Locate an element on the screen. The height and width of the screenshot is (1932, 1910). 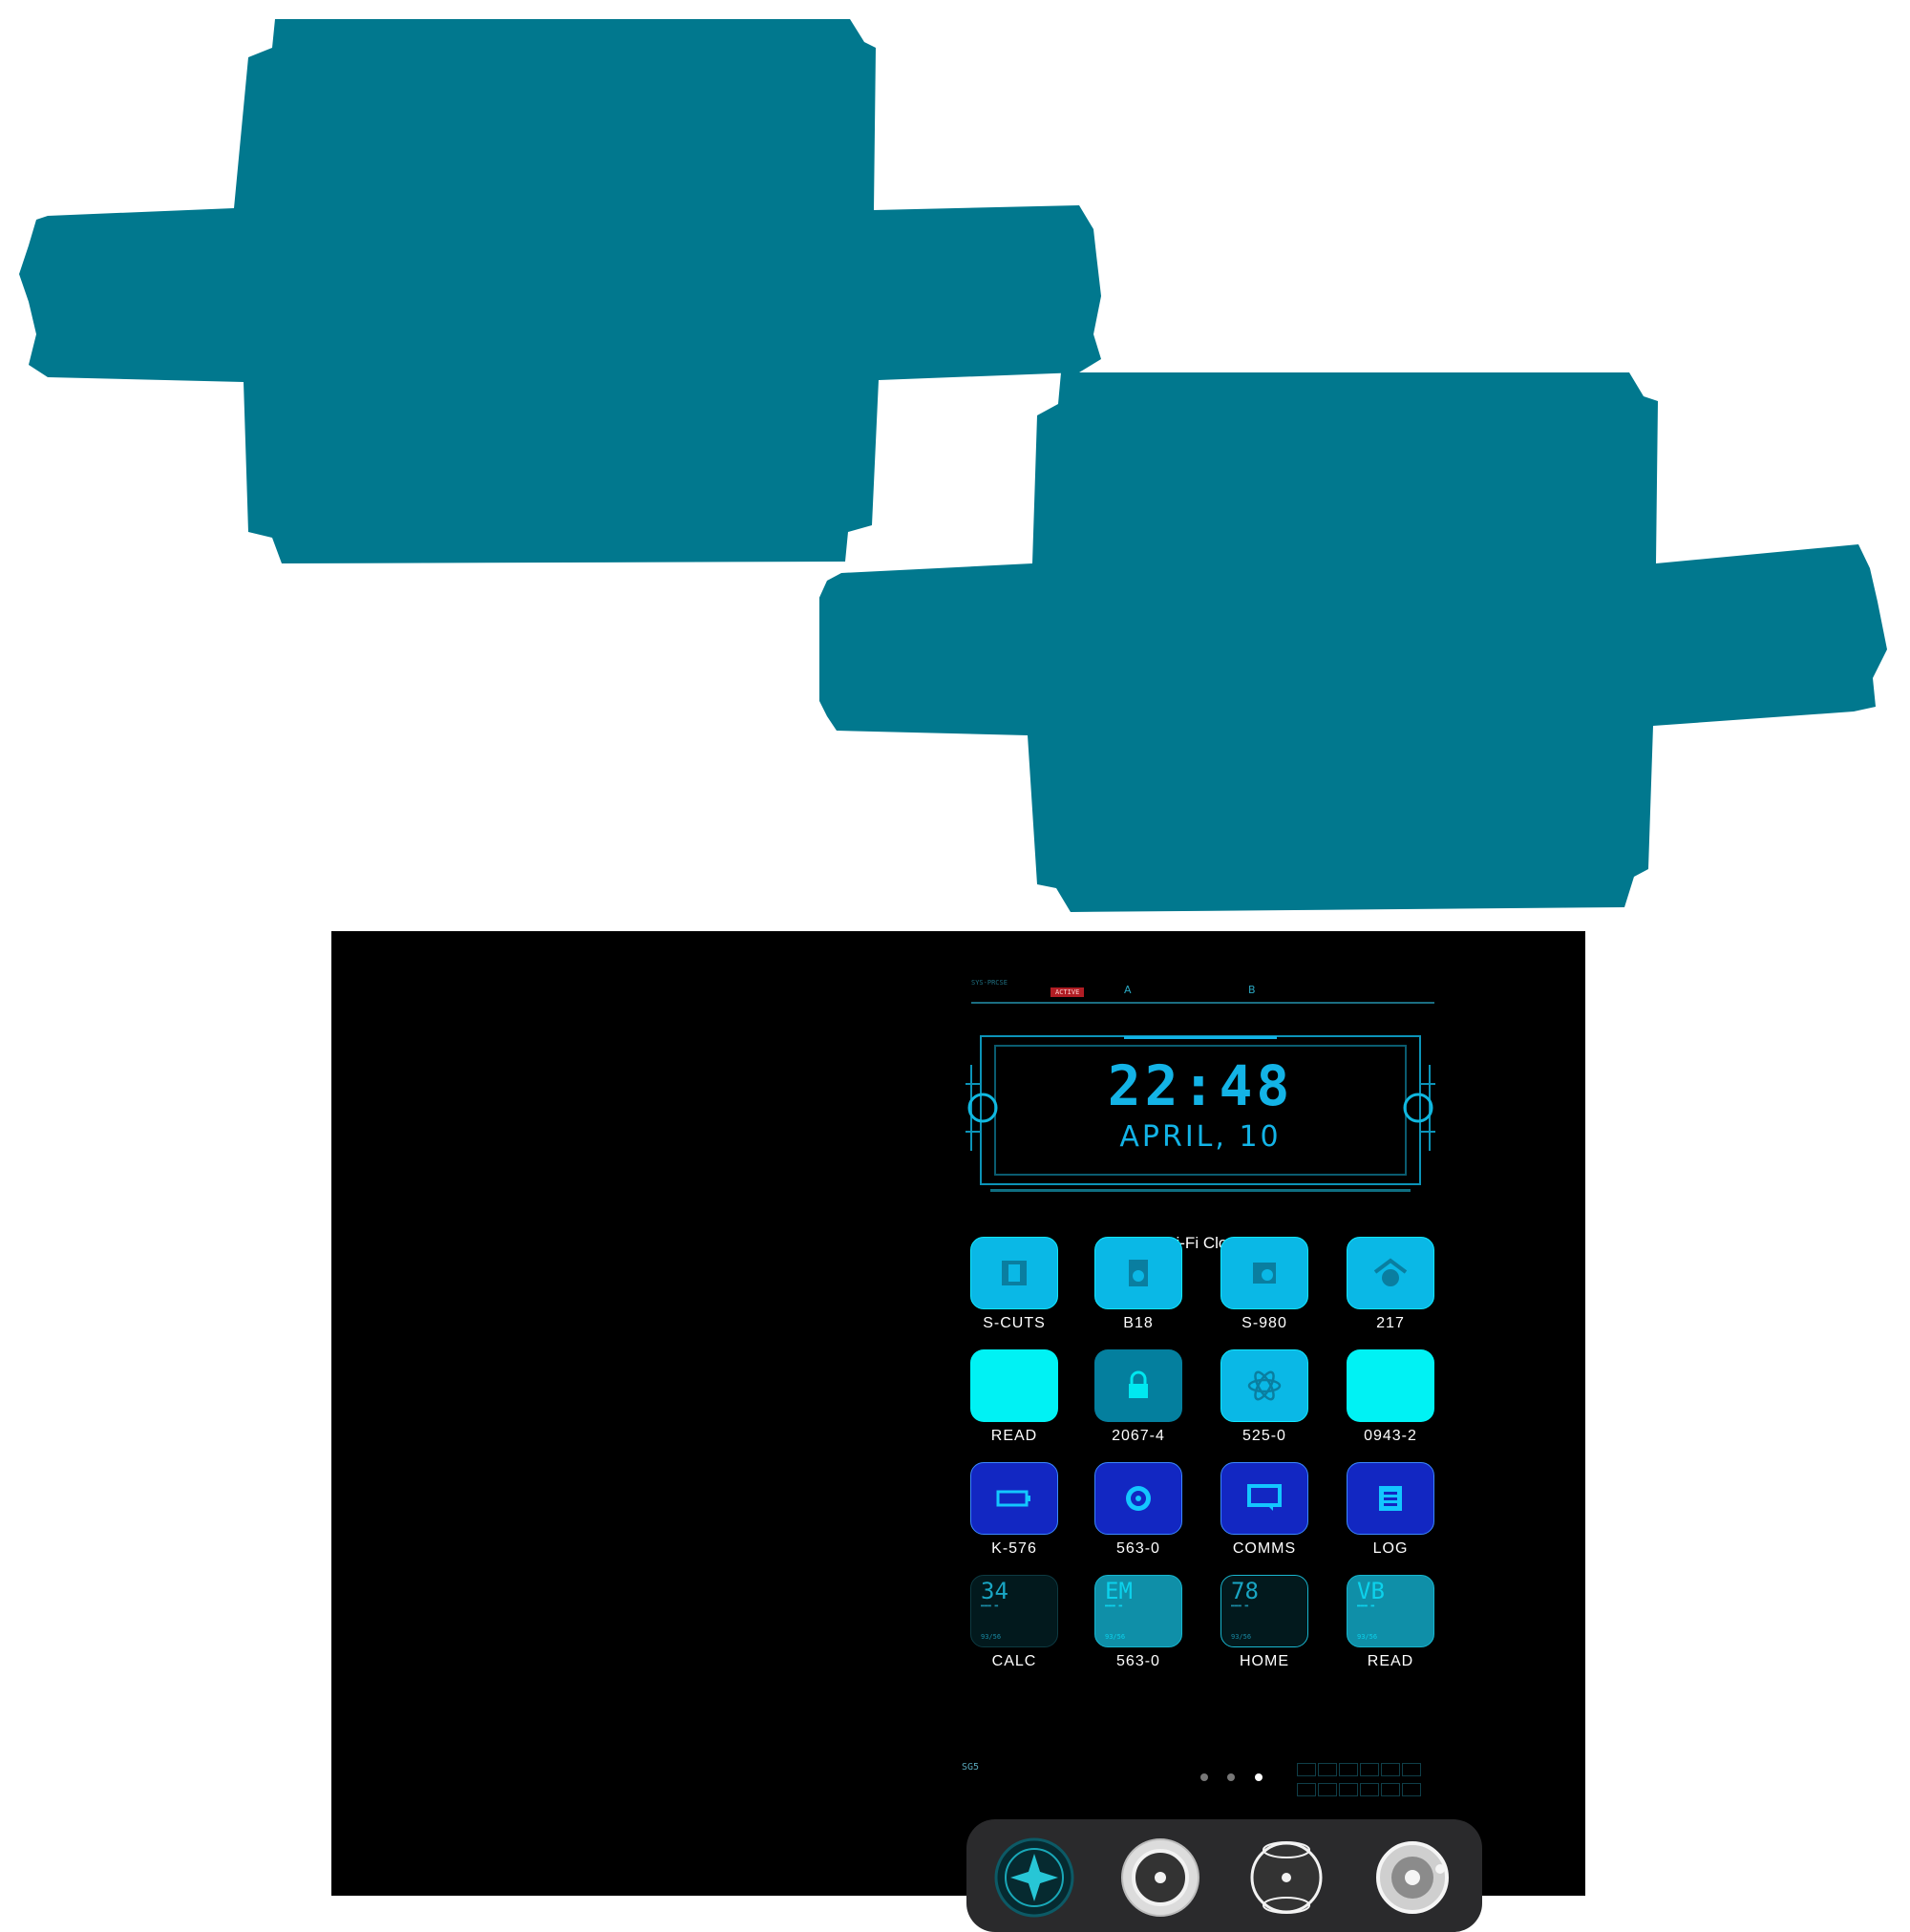
app-525-0: 525-0 is located at coordinates (1264, 1397).